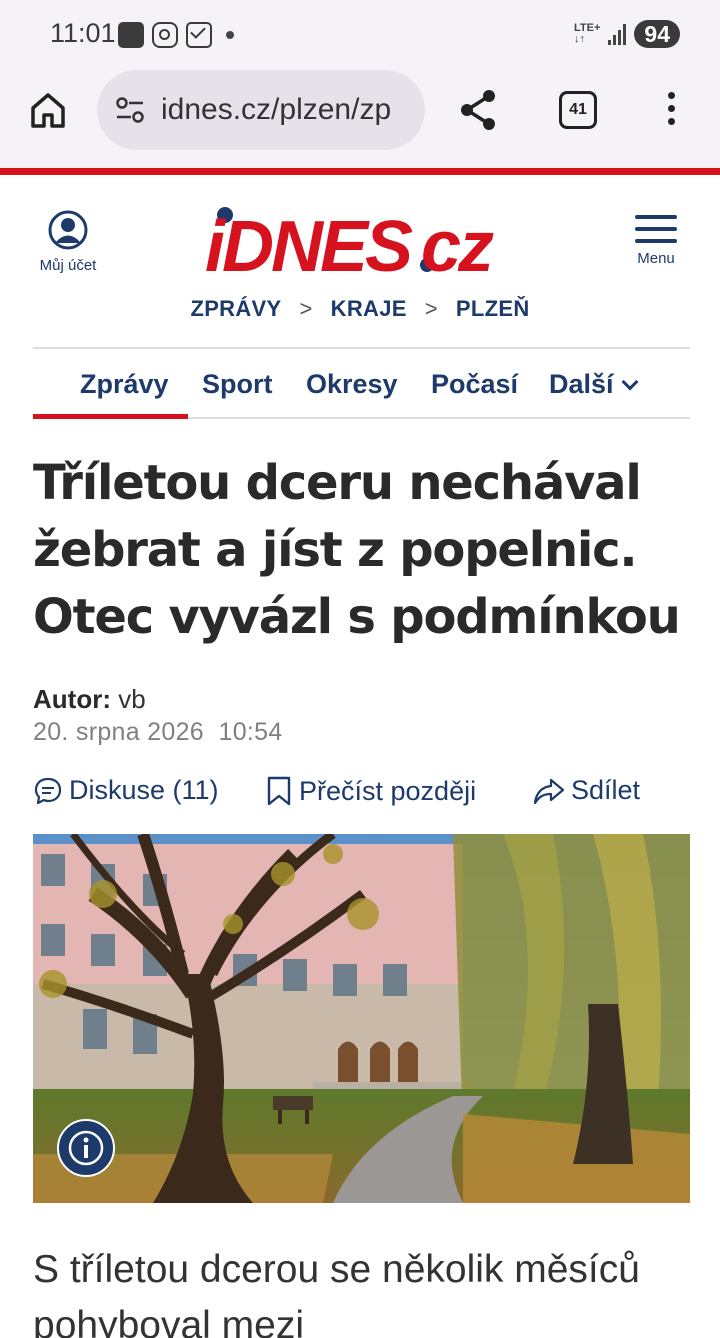  I want to click on nav-item-dalsi-label: Další, so click(581, 384).